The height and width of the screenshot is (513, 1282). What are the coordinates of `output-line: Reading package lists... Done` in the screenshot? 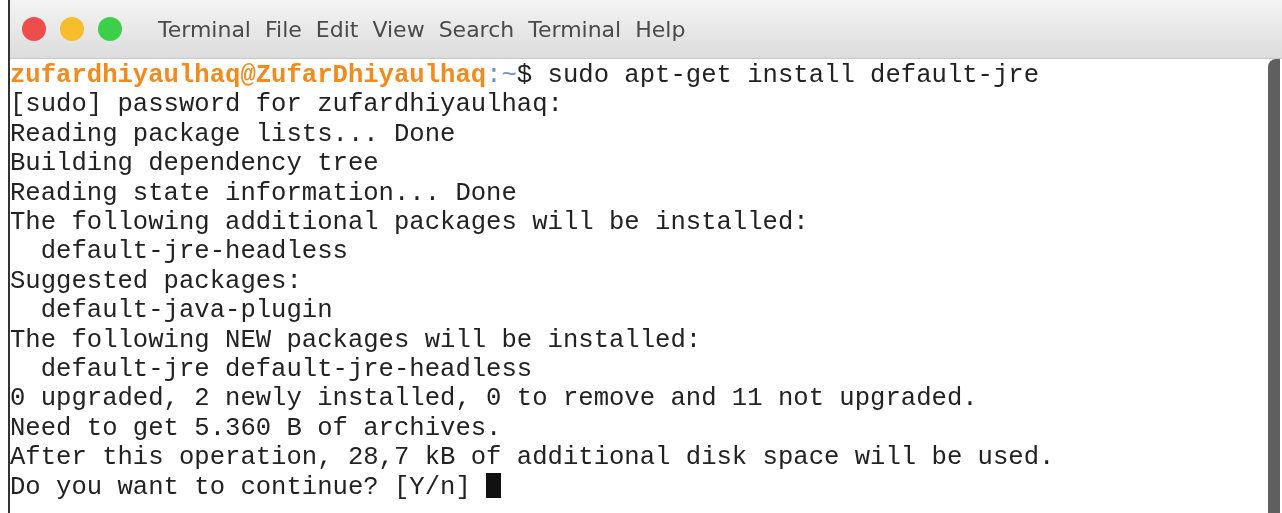 It's located at (233, 134).